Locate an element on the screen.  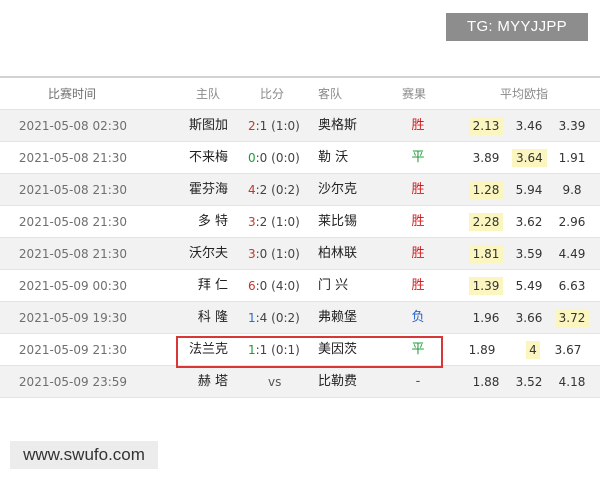
score-home-goals: 3 is located at coordinates (252, 222).